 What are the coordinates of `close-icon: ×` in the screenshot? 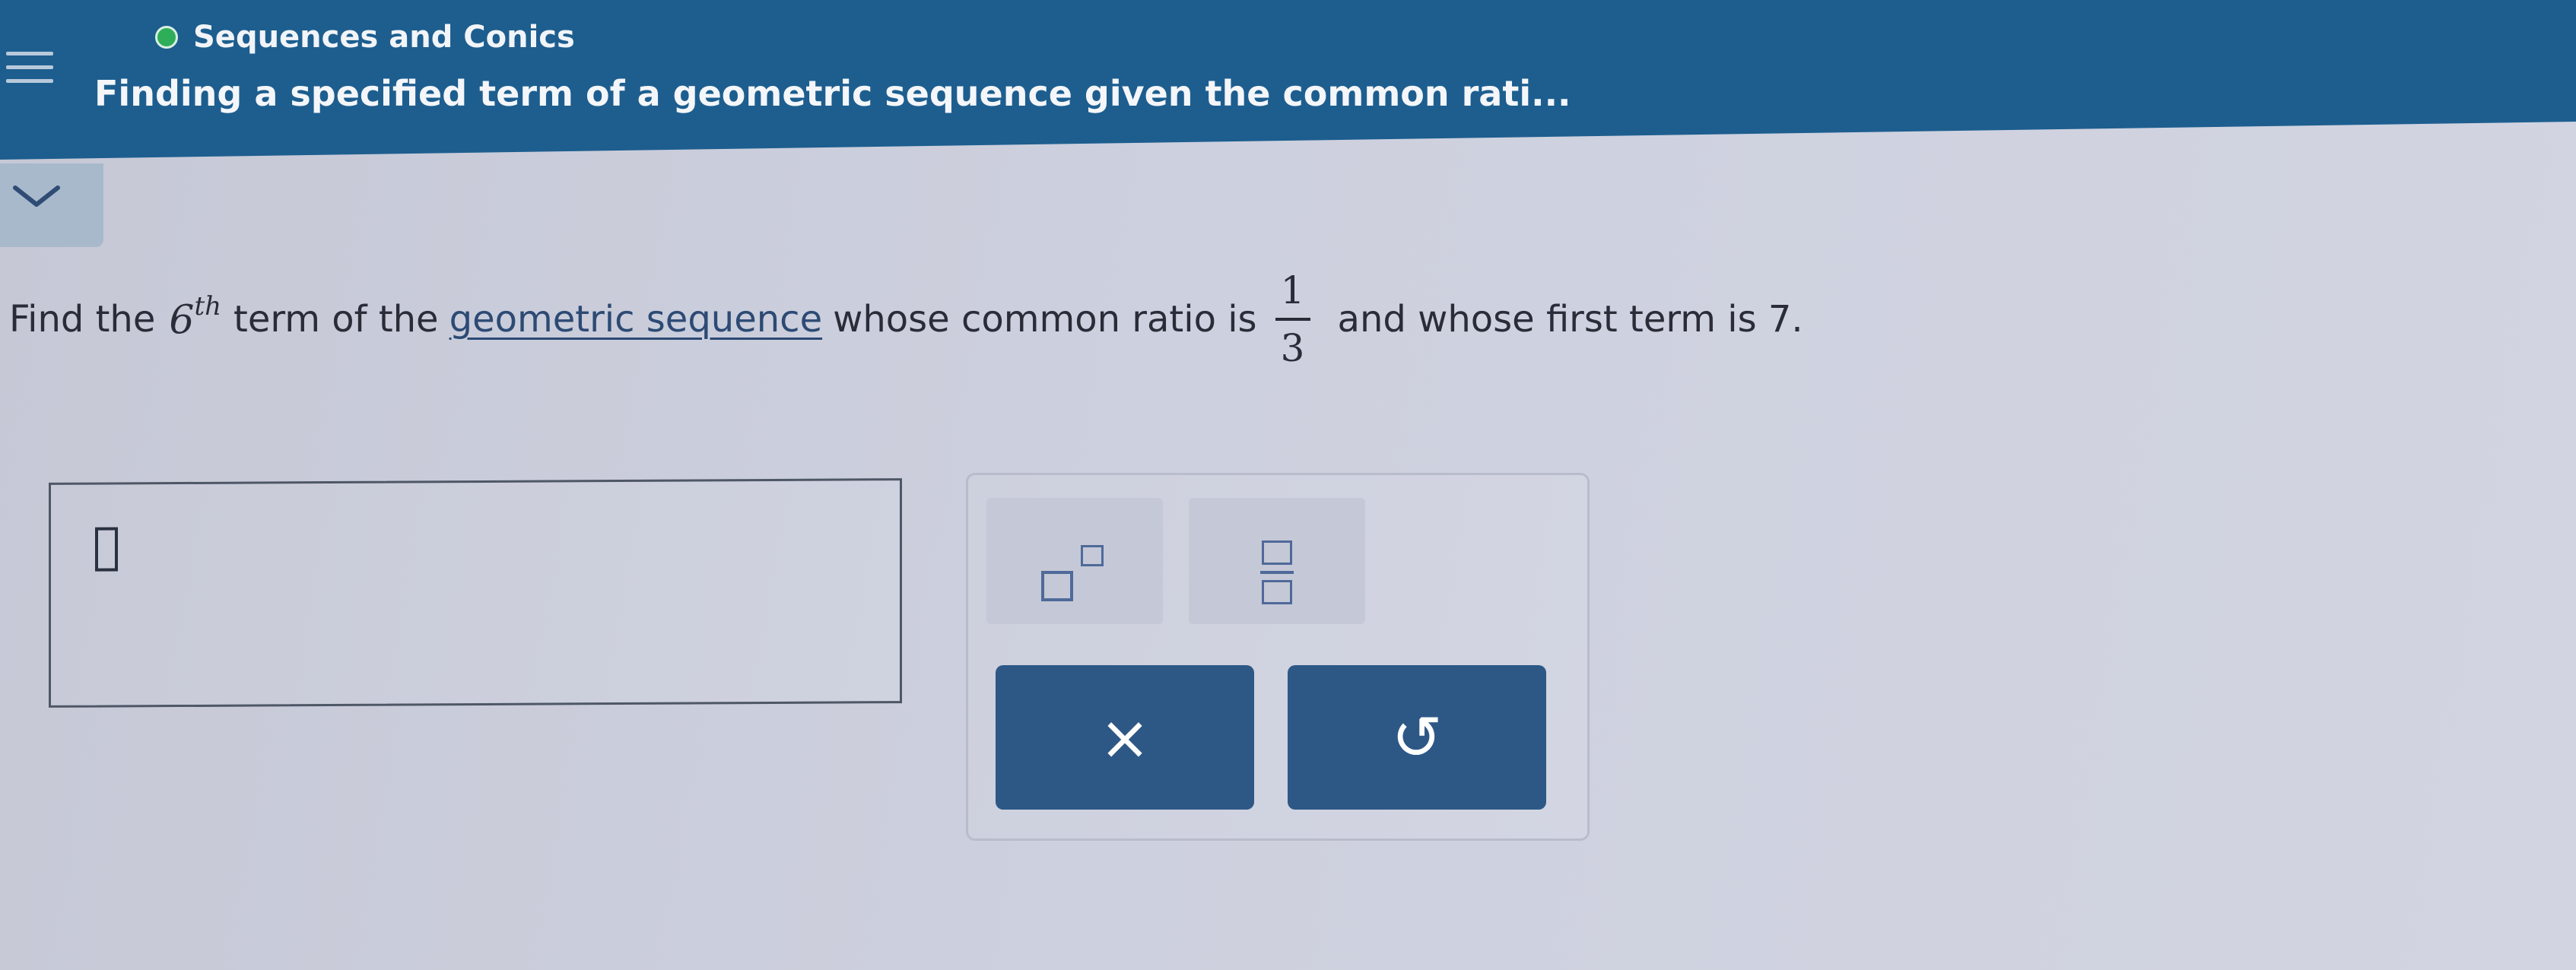 It's located at (1125, 737).